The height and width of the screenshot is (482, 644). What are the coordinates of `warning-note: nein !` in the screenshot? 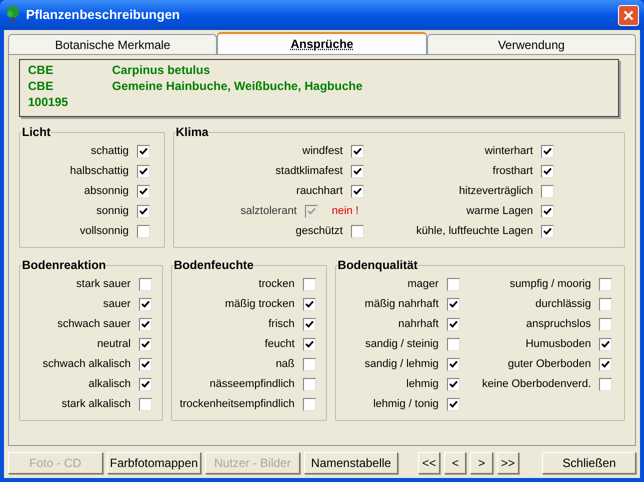 It's located at (345, 211).